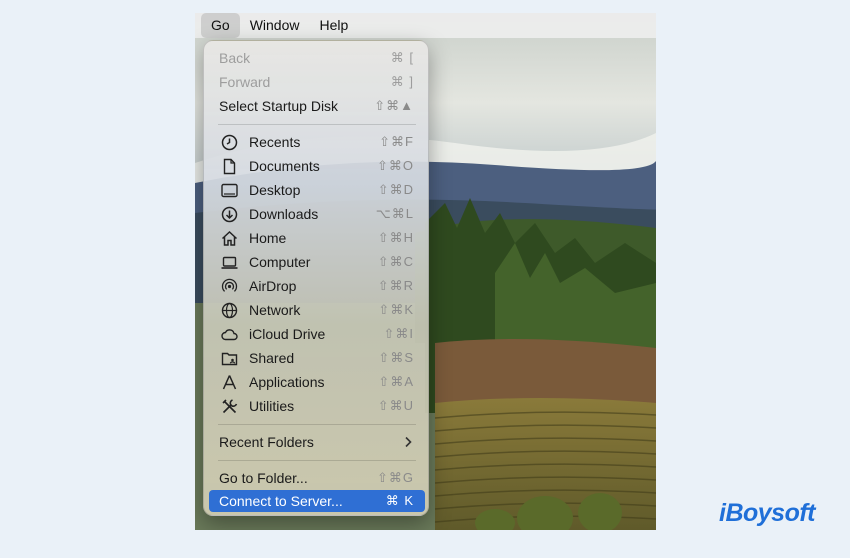 This screenshot has height=558, width=850. What do you see at coordinates (396, 309) in the screenshot?
I see `menu-item-shortcut: ⇧⌘K` at bounding box center [396, 309].